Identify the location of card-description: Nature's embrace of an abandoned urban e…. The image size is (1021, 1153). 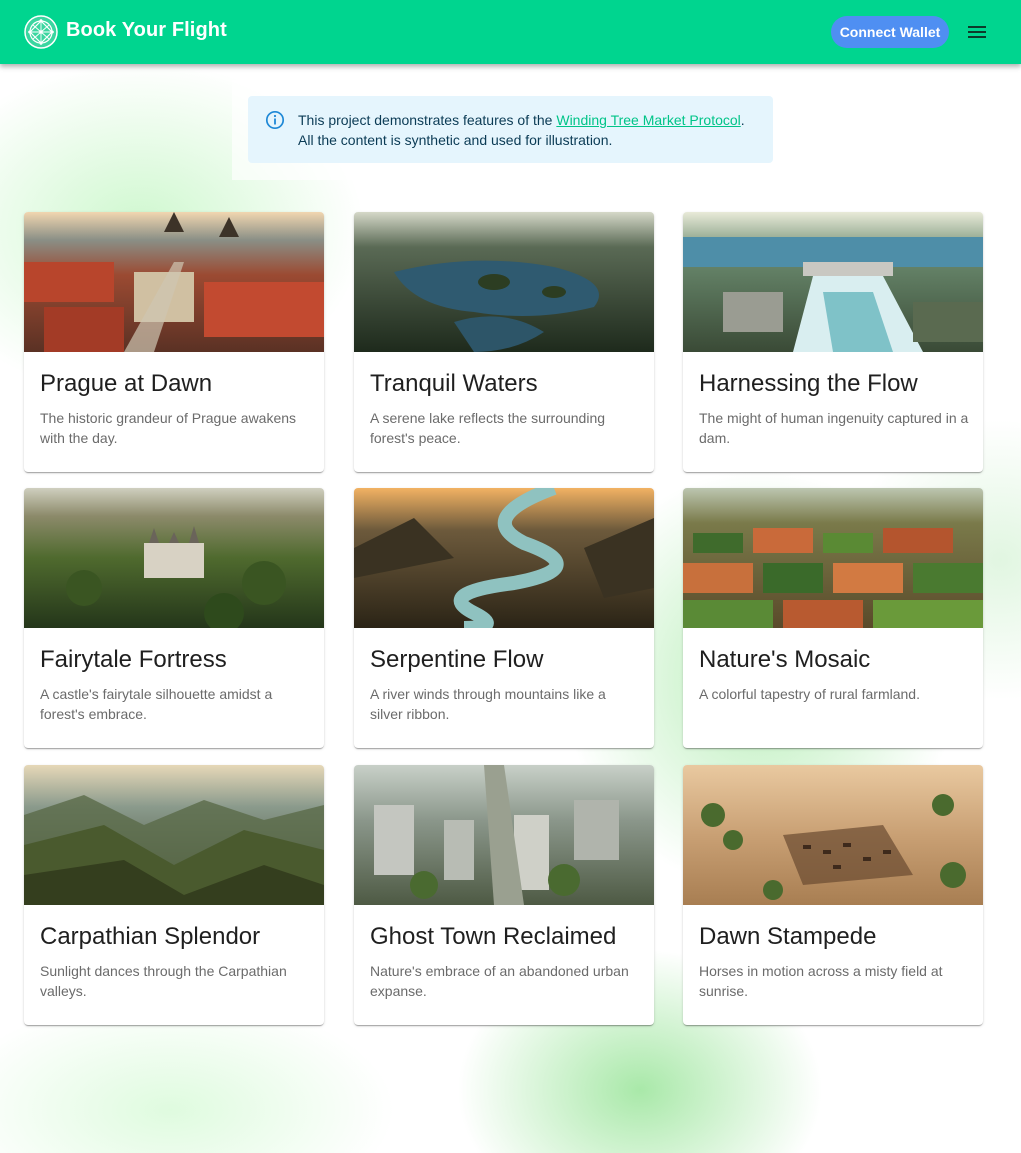
(499, 981).